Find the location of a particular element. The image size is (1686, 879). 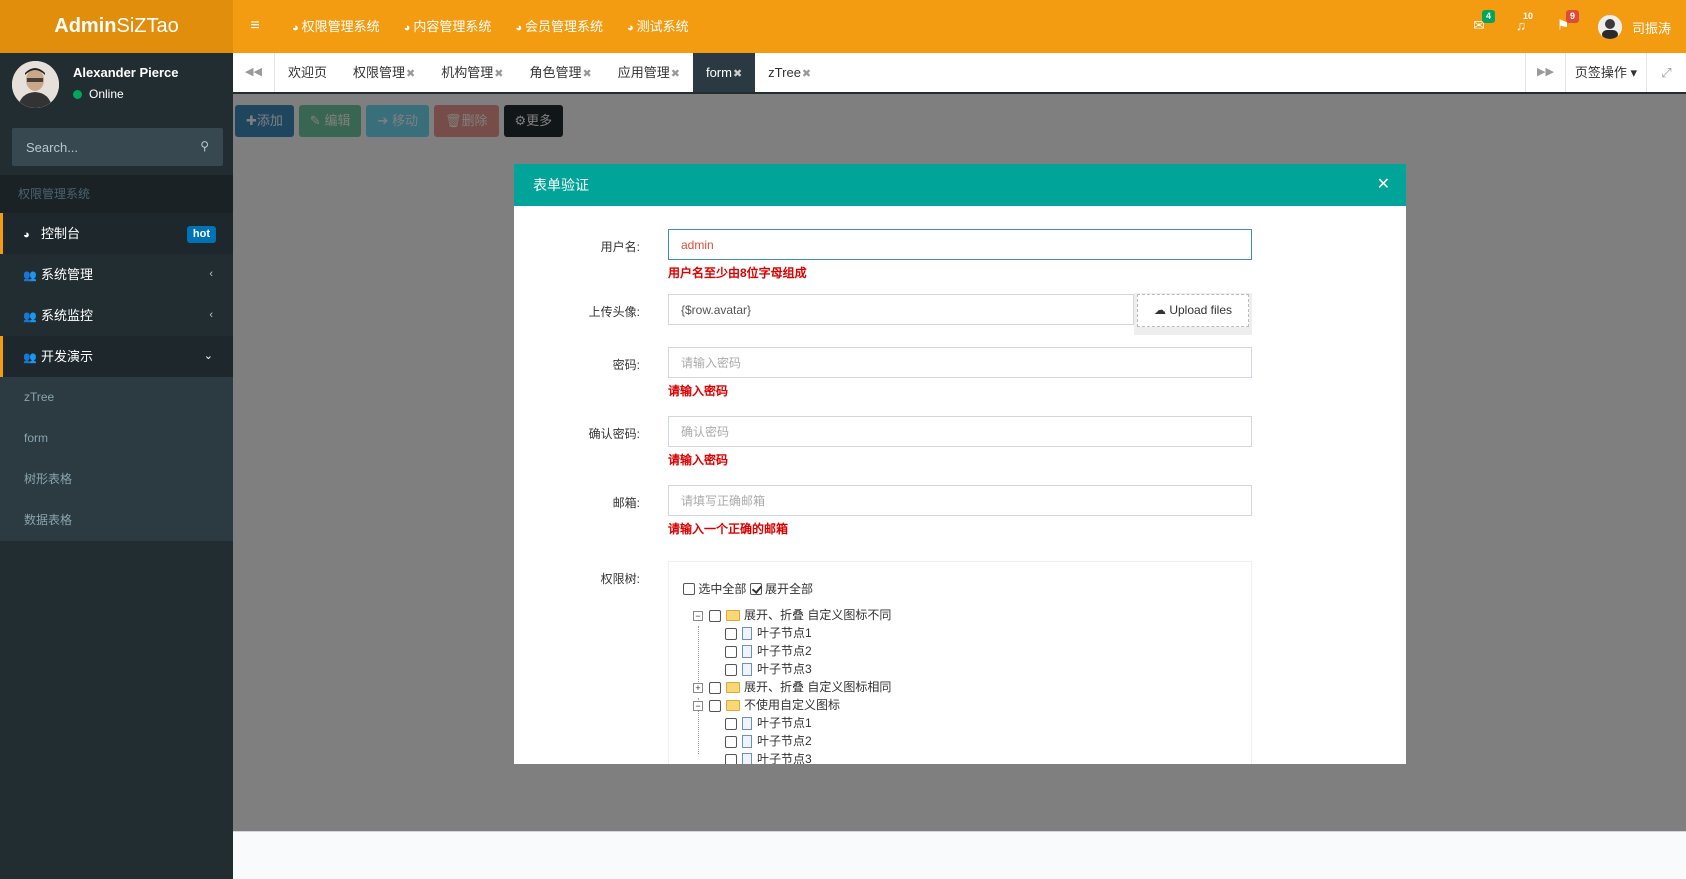

expand-all-checkbox is located at coordinates (755, 588).